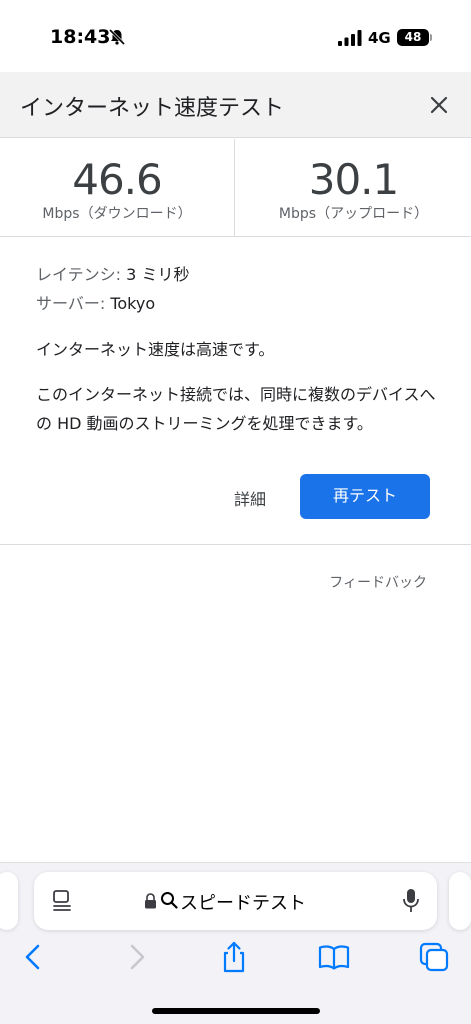  I want to click on card-header: インターネット速度テスト, so click(235, 105).